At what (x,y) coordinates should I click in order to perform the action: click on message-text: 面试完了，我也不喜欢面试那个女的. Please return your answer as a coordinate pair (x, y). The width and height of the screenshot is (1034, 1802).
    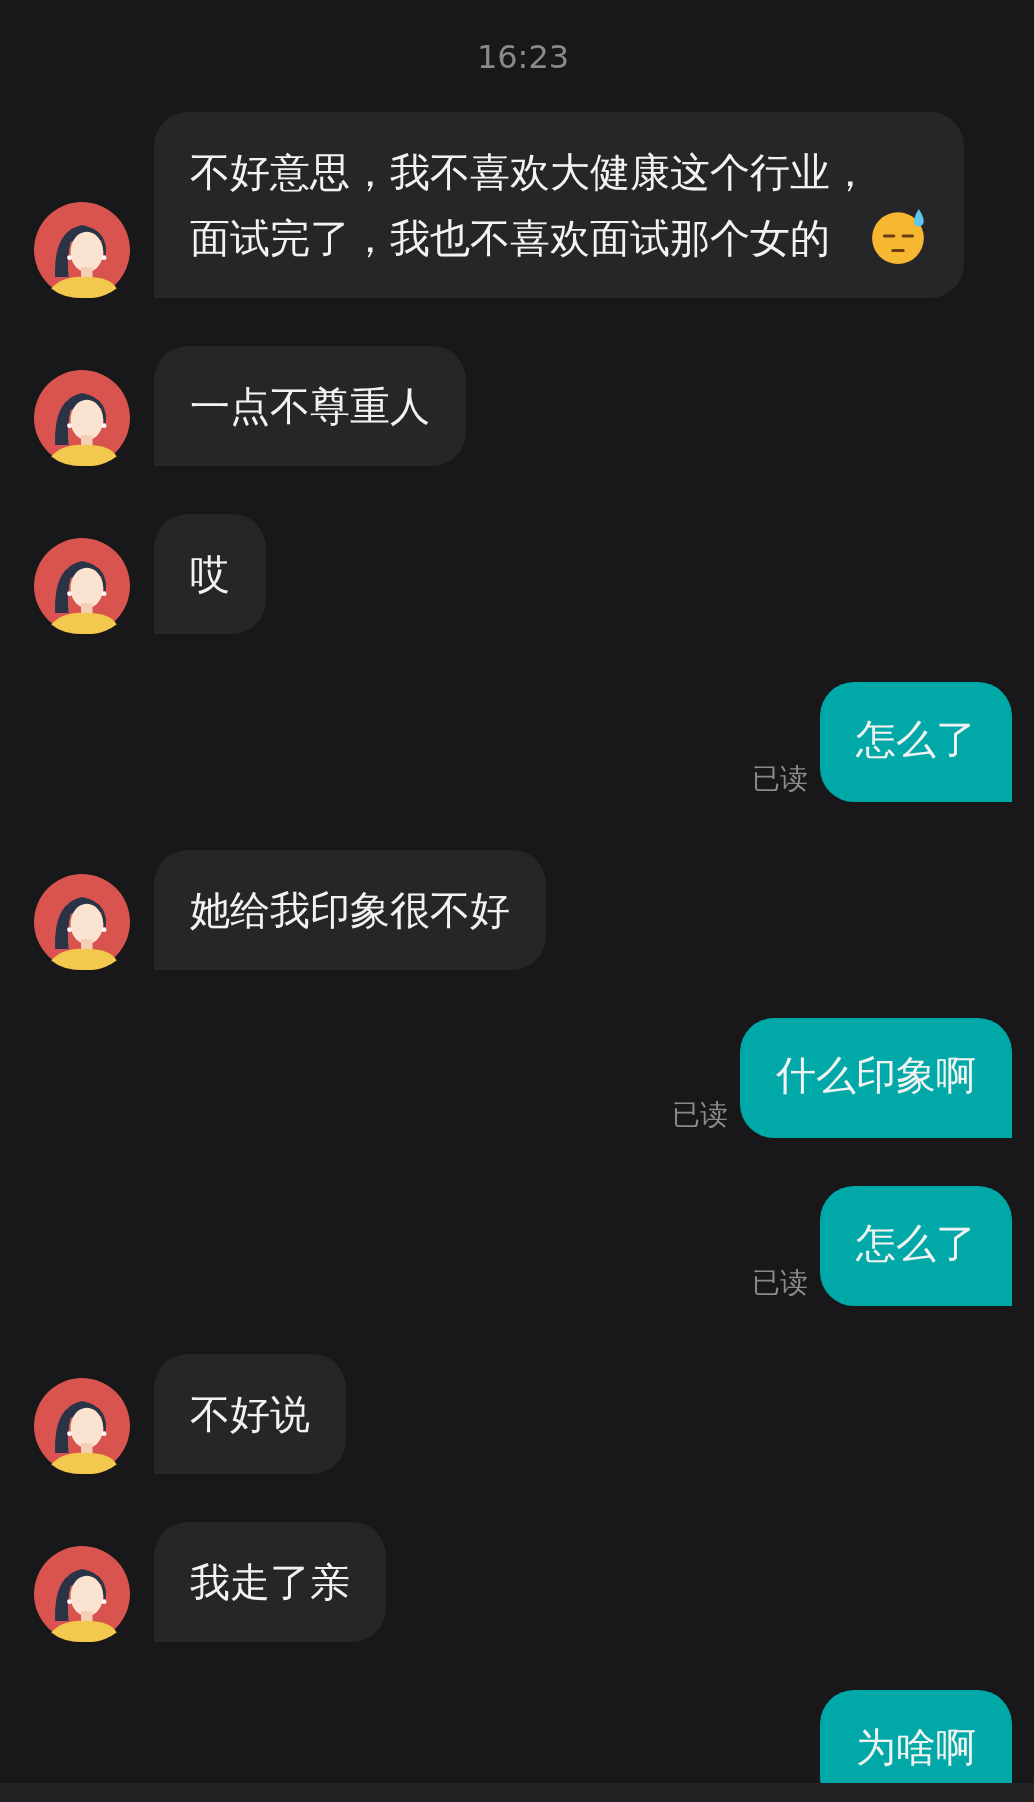
    Looking at the image, I should click on (510, 238).